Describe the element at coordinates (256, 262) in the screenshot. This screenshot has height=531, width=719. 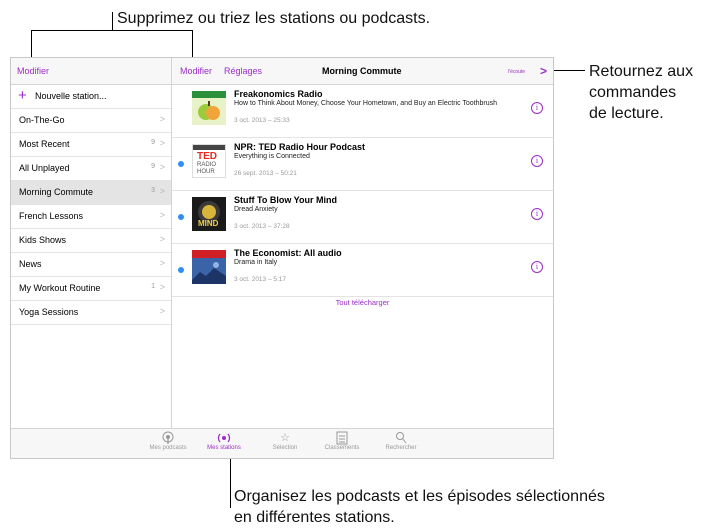
I see `episode-subtitle: Drama in Italy` at that location.